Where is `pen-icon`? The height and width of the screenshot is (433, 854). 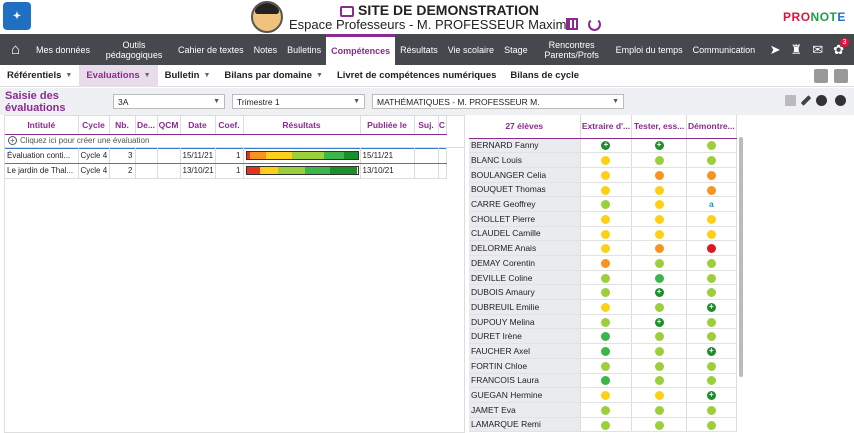
pen-icon is located at coordinates (806, 100).